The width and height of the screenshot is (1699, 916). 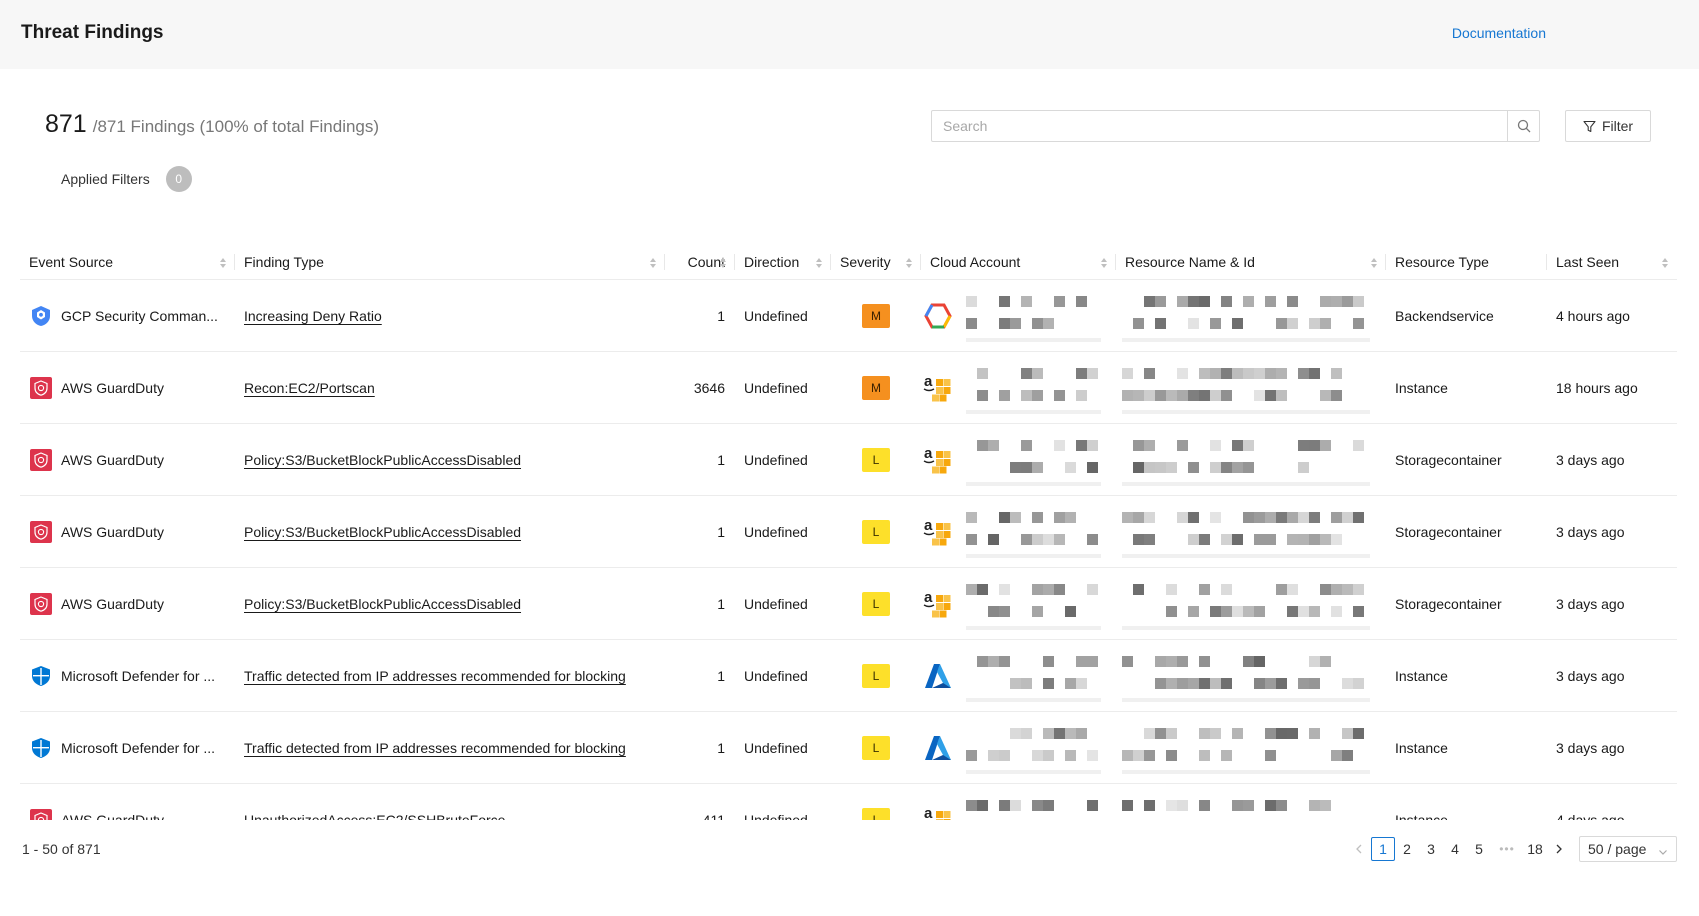 I want to click on finding-type-link: UnauthorizedAccess:EC2/SSHBruteForce, so click(x=374, y=816).